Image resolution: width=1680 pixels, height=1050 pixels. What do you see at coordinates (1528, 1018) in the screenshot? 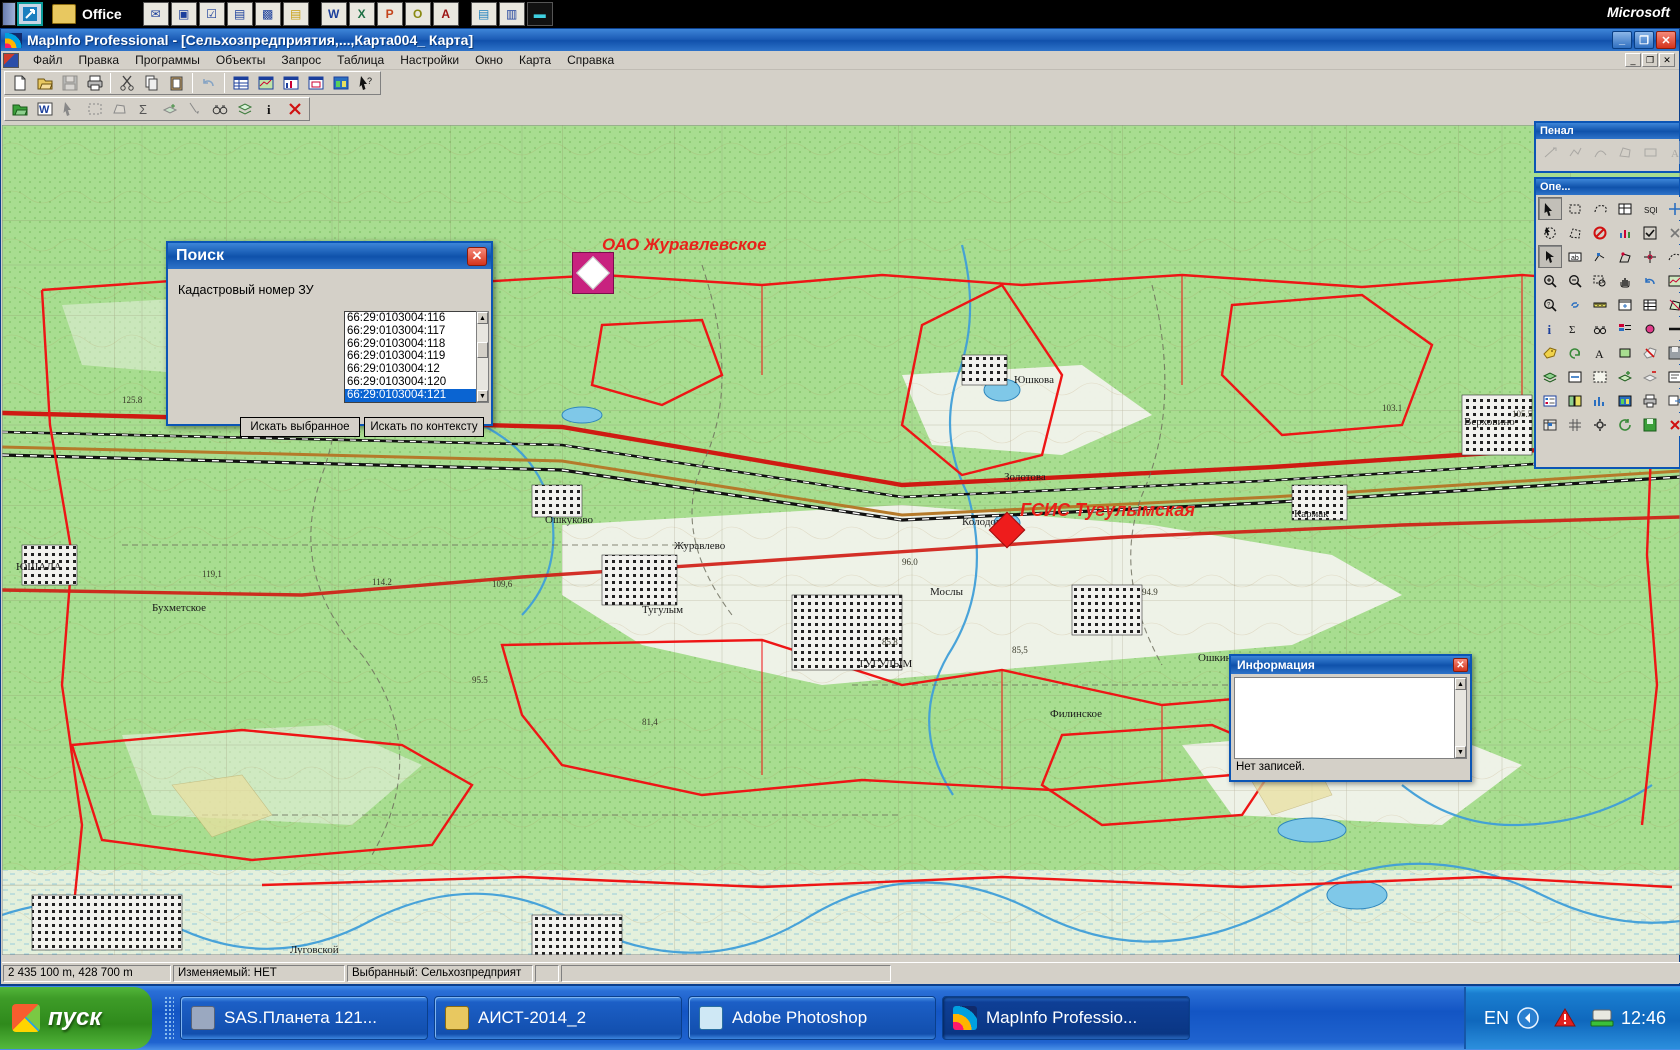
I see `tray-volume-icon` at bounding box center [1528, 1018].